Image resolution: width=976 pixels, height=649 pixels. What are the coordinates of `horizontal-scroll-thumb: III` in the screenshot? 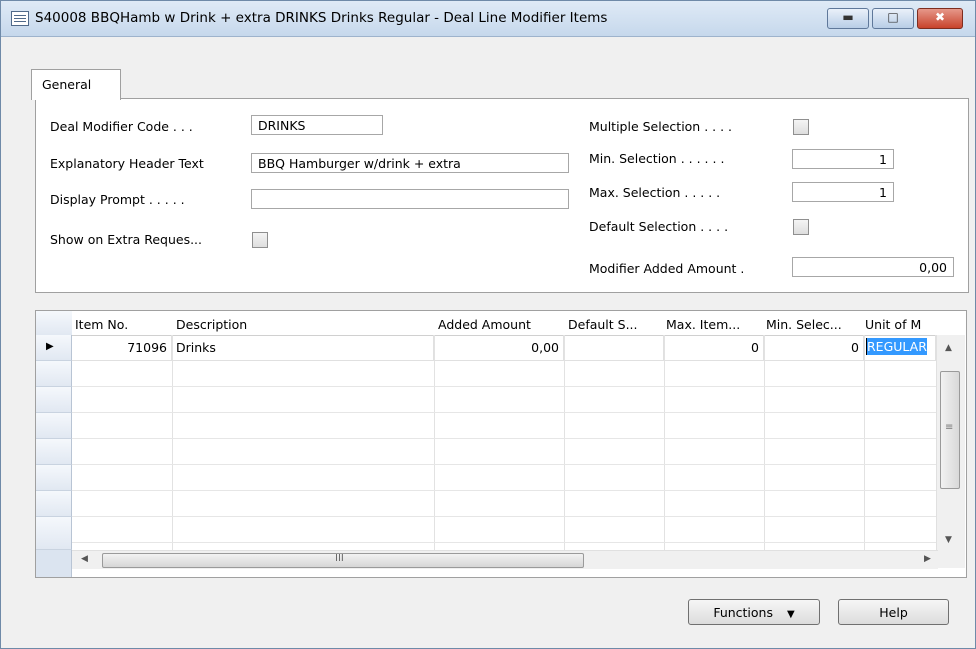 It's located at (343, 560).